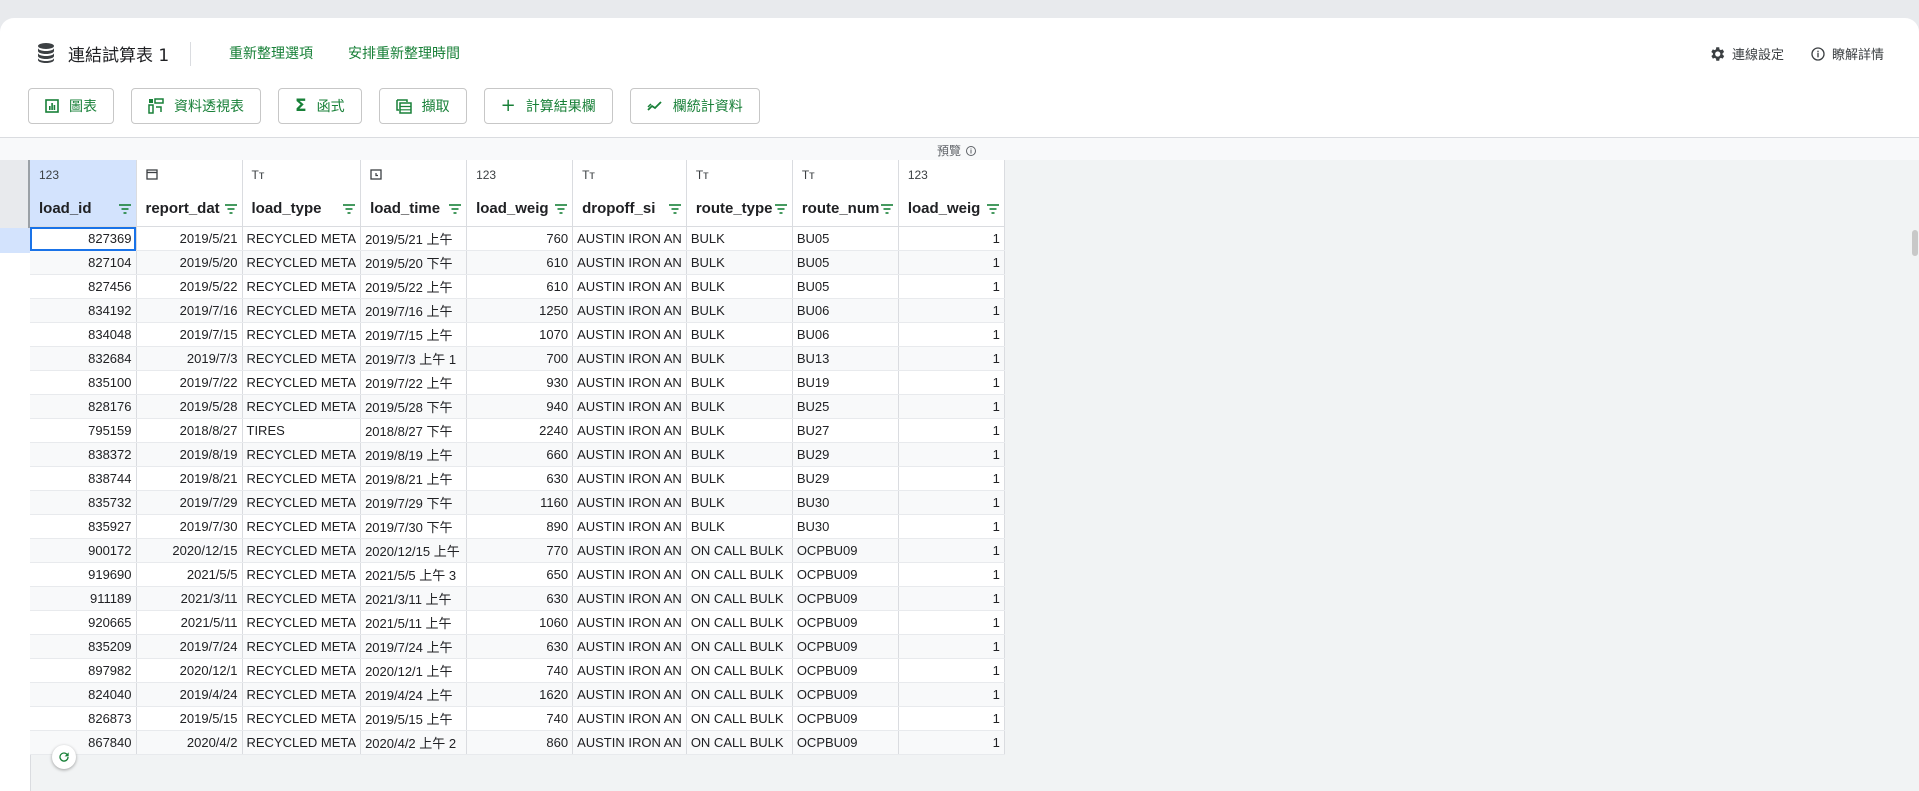  Describe the element at coordinates (189, 382) in the screenshot. I see `table-cell: 2019/7/22` at that location.